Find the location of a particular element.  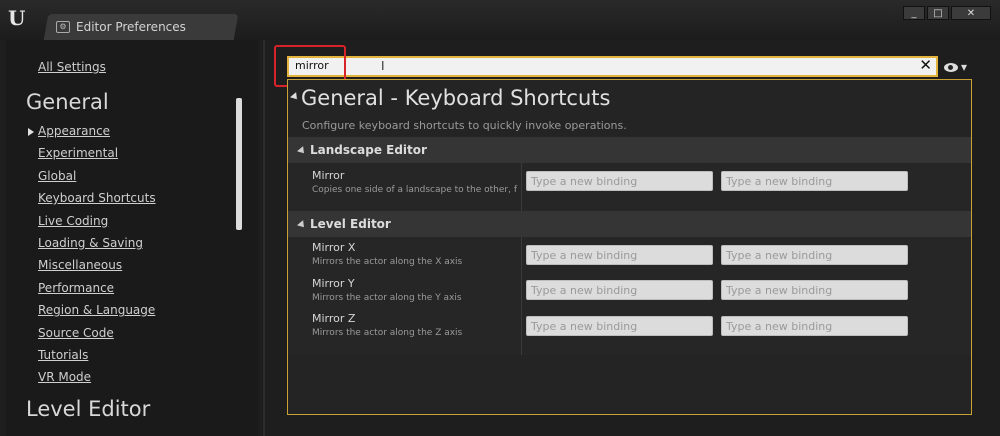

section-level-editor: Level Editor is located at coordinates (88, 409).